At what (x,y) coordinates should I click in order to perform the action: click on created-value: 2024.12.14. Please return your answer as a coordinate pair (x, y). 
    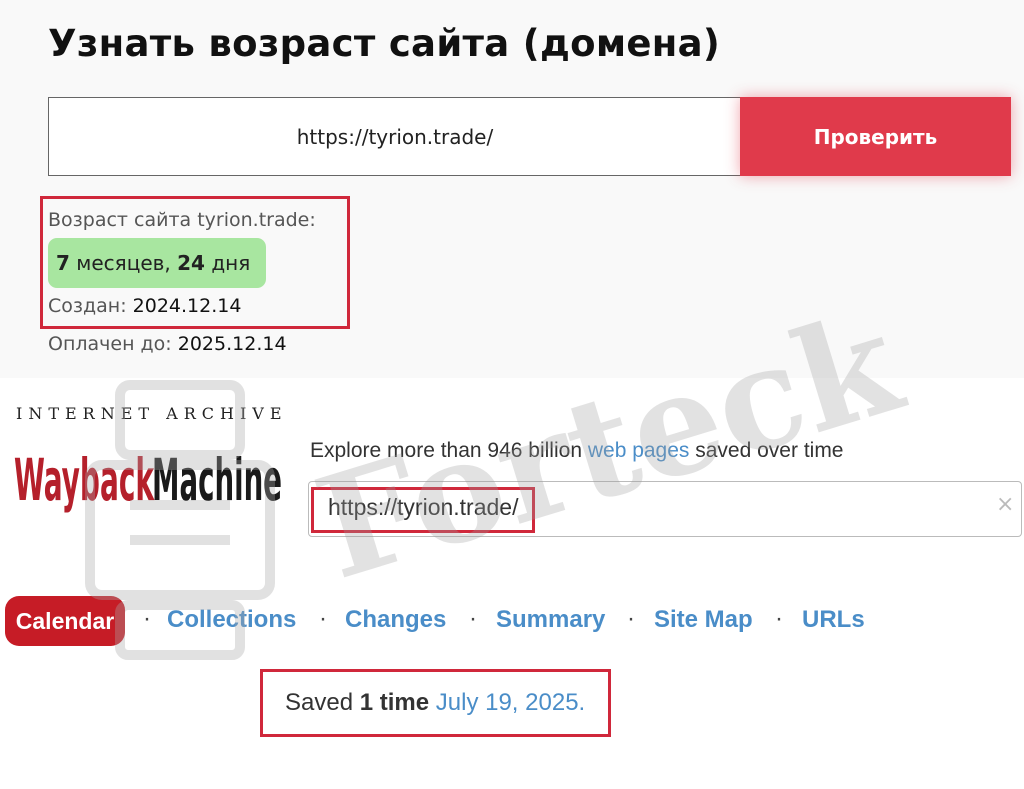
    Looking at the image, I should click on (187, 306).